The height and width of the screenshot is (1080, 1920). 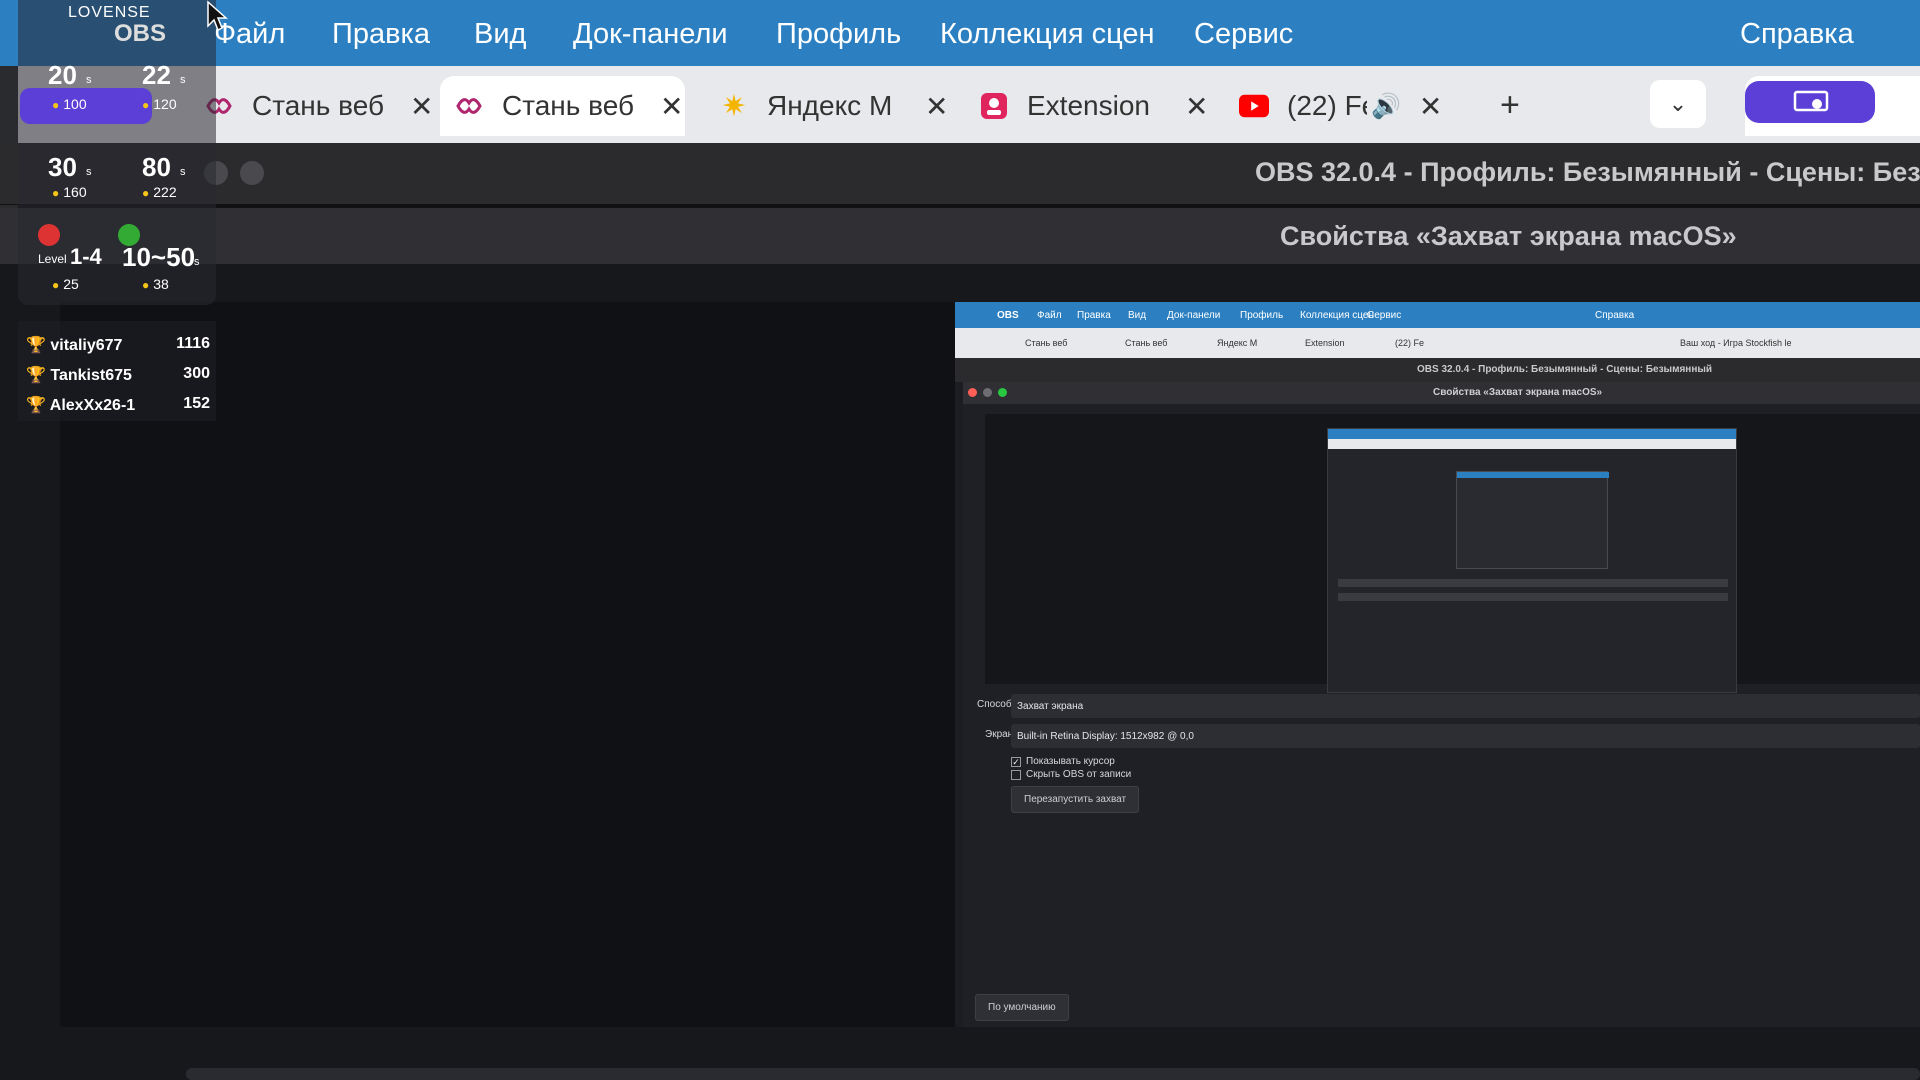 What do you see at coordinates (1465, 736) in the screenshot?
I see `screen-select: Built-in Retina Display: 1512x982 @ 0,0` at bounding box center [1465, 736].